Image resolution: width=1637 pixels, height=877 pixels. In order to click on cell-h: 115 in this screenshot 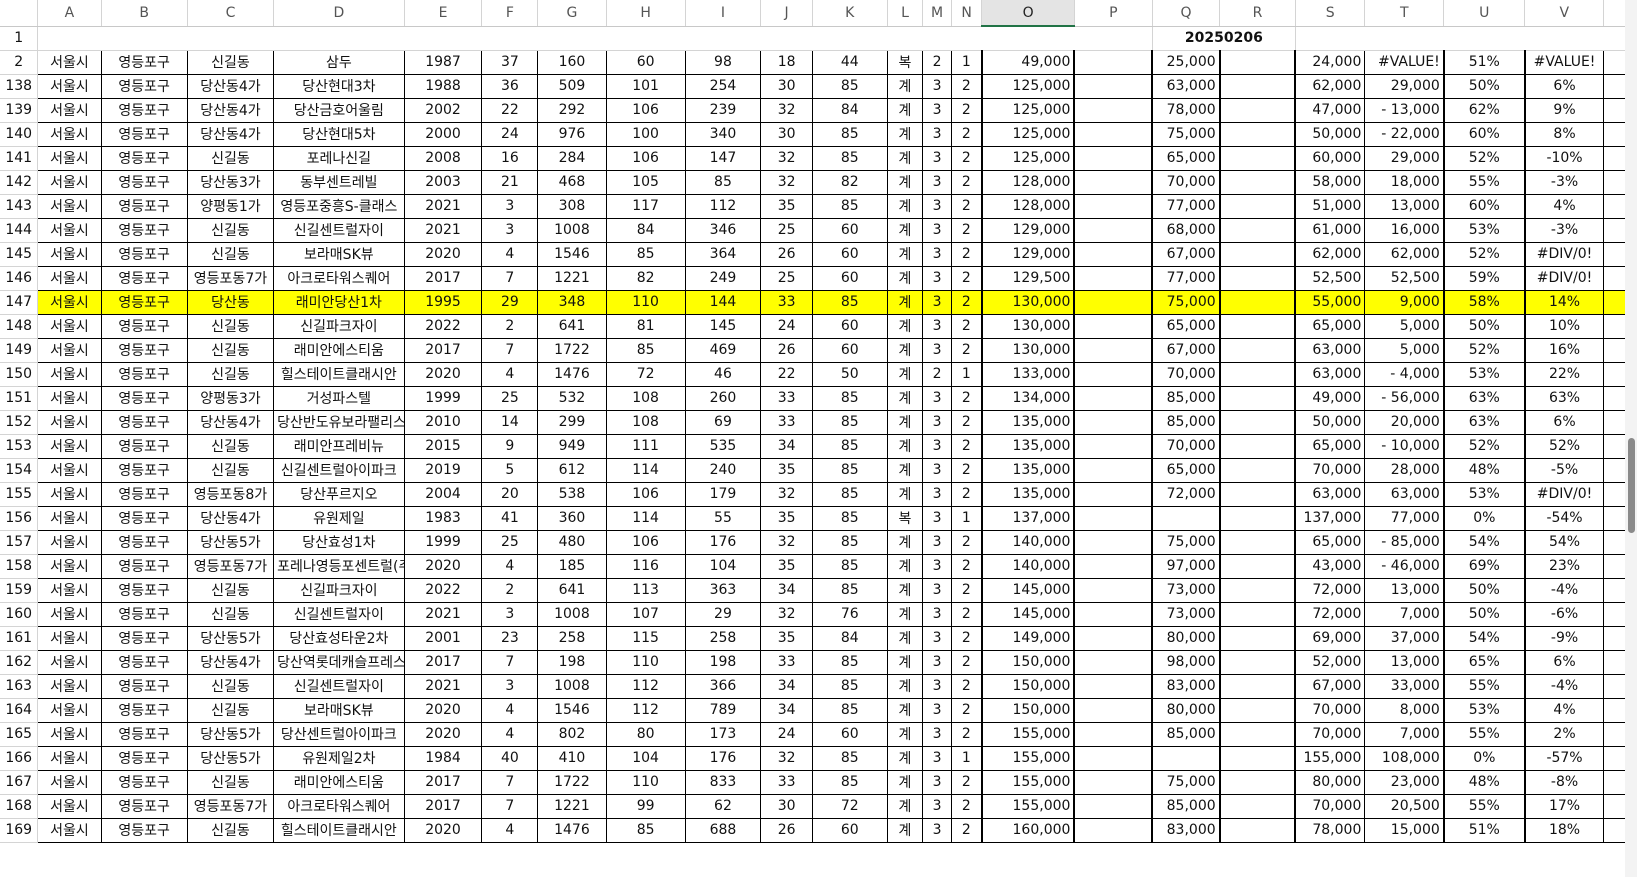, I will do `click(646, 638)`.